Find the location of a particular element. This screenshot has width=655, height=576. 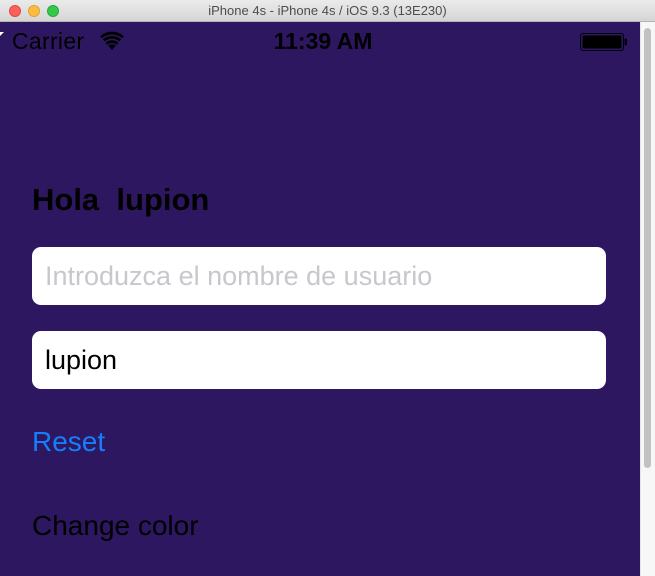

reset-button: Reset is located at coordinates (68, 442).